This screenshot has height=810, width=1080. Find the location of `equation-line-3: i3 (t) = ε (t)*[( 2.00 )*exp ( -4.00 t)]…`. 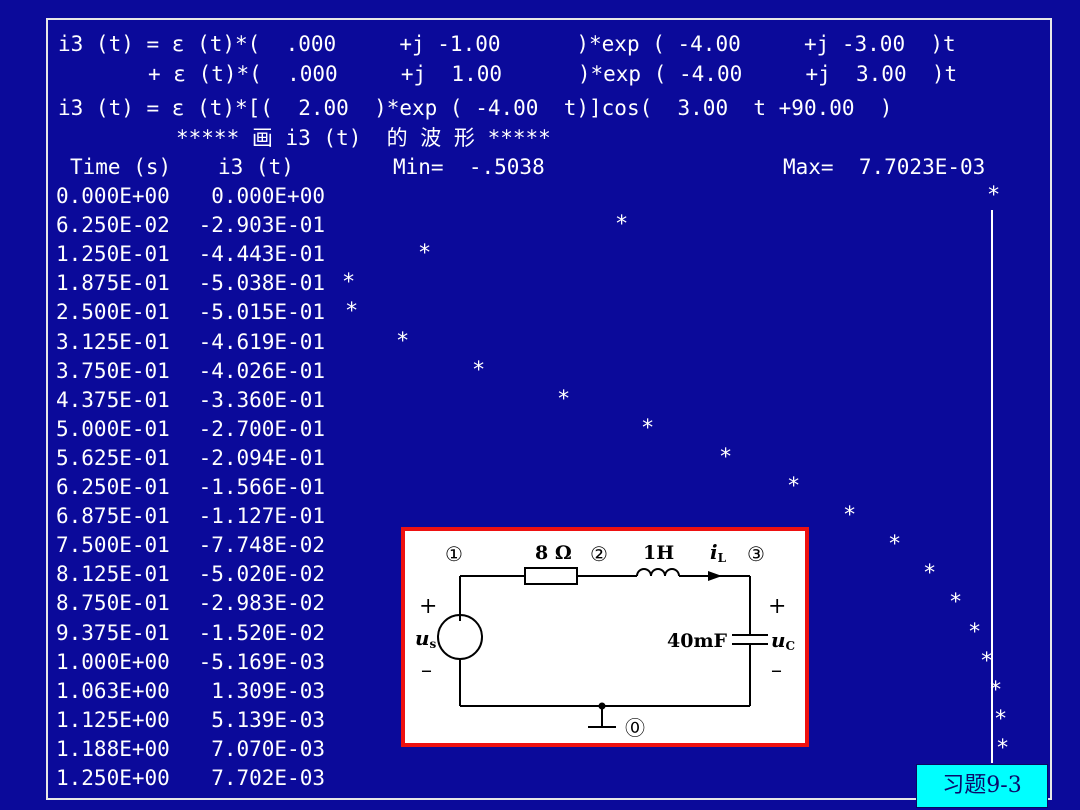

equation-line-3: i3 (t) = ε (t)*[( 2.00 )*exp ( -4.00 t)]… is located at coordinates (475, 108).